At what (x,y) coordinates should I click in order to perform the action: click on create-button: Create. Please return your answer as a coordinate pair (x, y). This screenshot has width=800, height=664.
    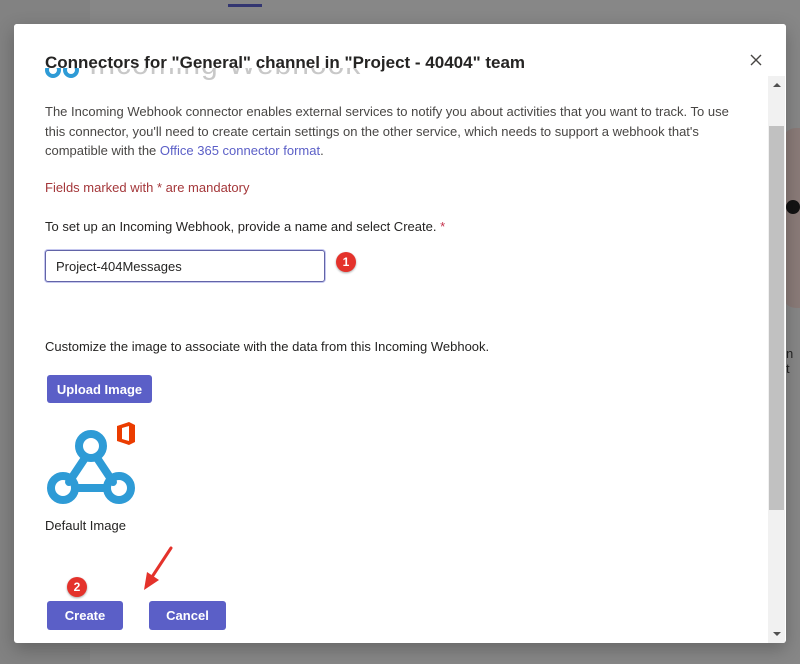
    Looking at the image, I should click on (85, 615).